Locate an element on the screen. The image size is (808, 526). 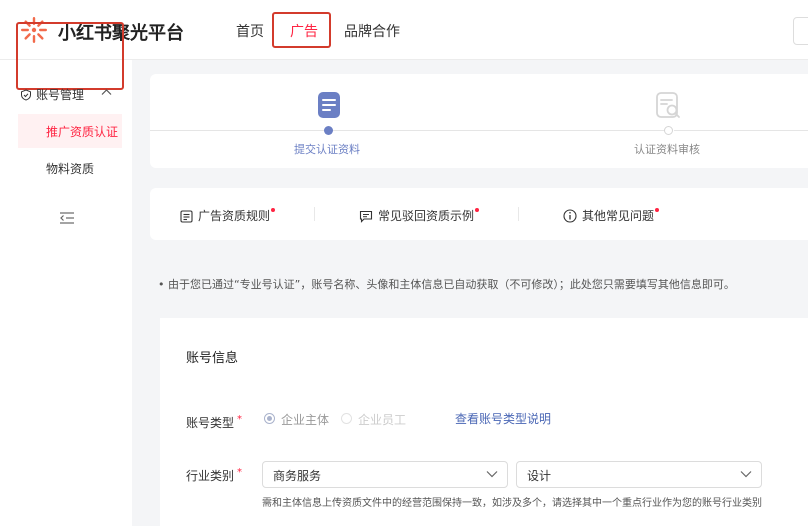
sidebar-item-material-qualification: 物料资质 is located at coordinates (70, 168).